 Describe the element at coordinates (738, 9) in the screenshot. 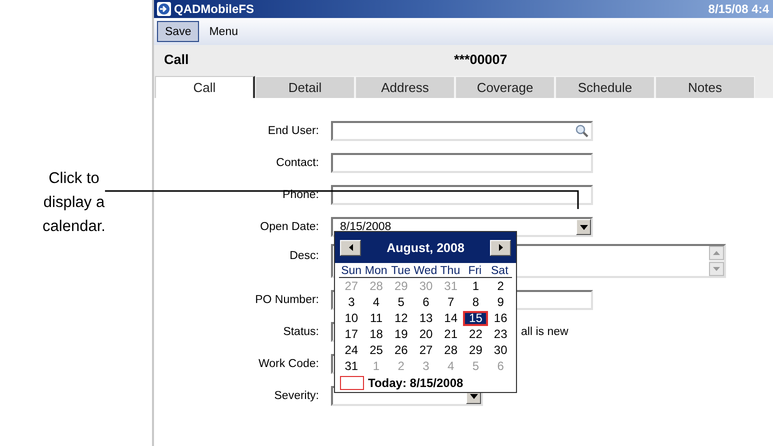

I see `clock-text: 8/15/08 4:4` at that location.